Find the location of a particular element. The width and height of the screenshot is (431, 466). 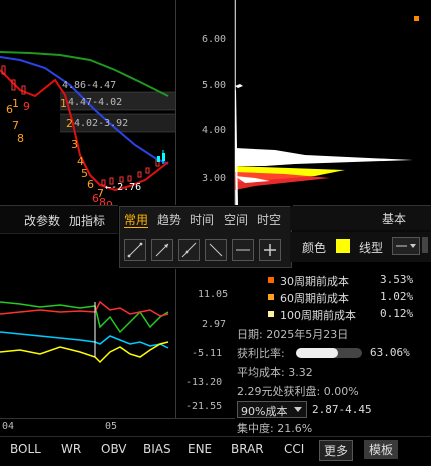

line-type-label: 线型 is located at coordinates (371, 248).